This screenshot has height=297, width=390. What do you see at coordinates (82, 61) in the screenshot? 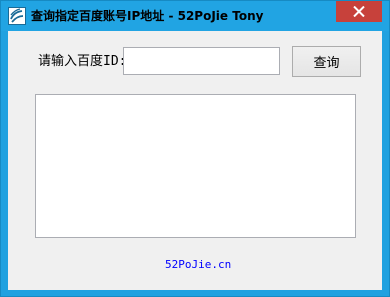
I see `baidu-id-label: 请输入百度ID:` at bounding box center [82, 61].